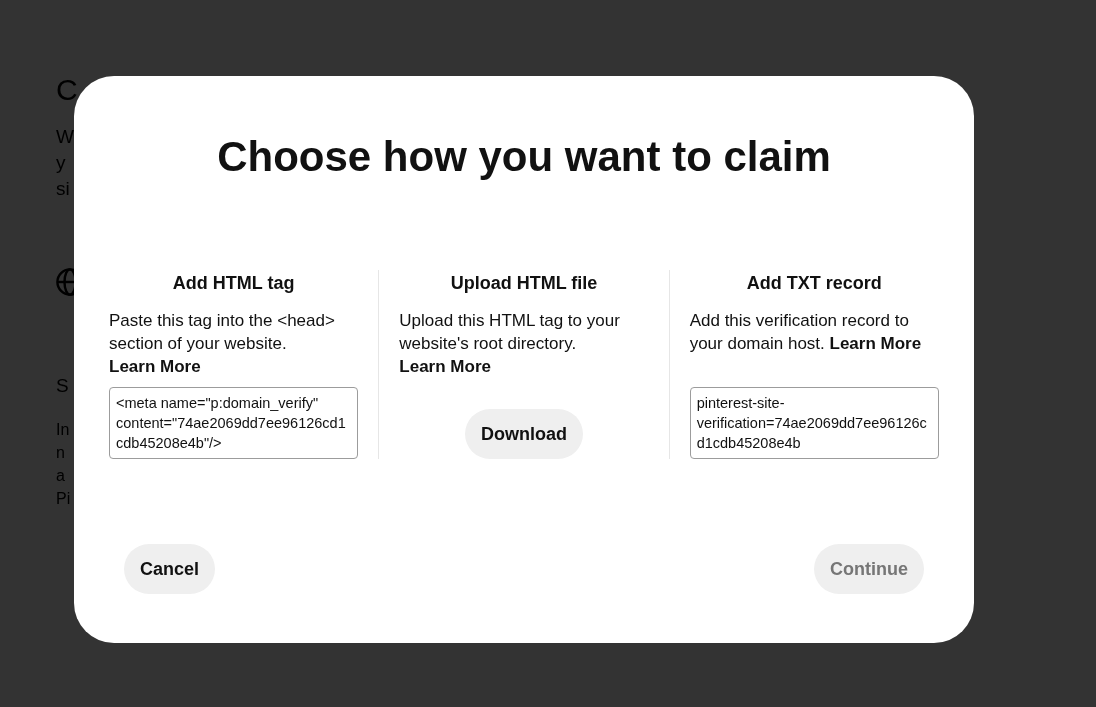 The height and width of the screenshot is (707, 1096). Describe the element at coordinates (65, 282) in the screenshot. I see `globe-icon` at that location.